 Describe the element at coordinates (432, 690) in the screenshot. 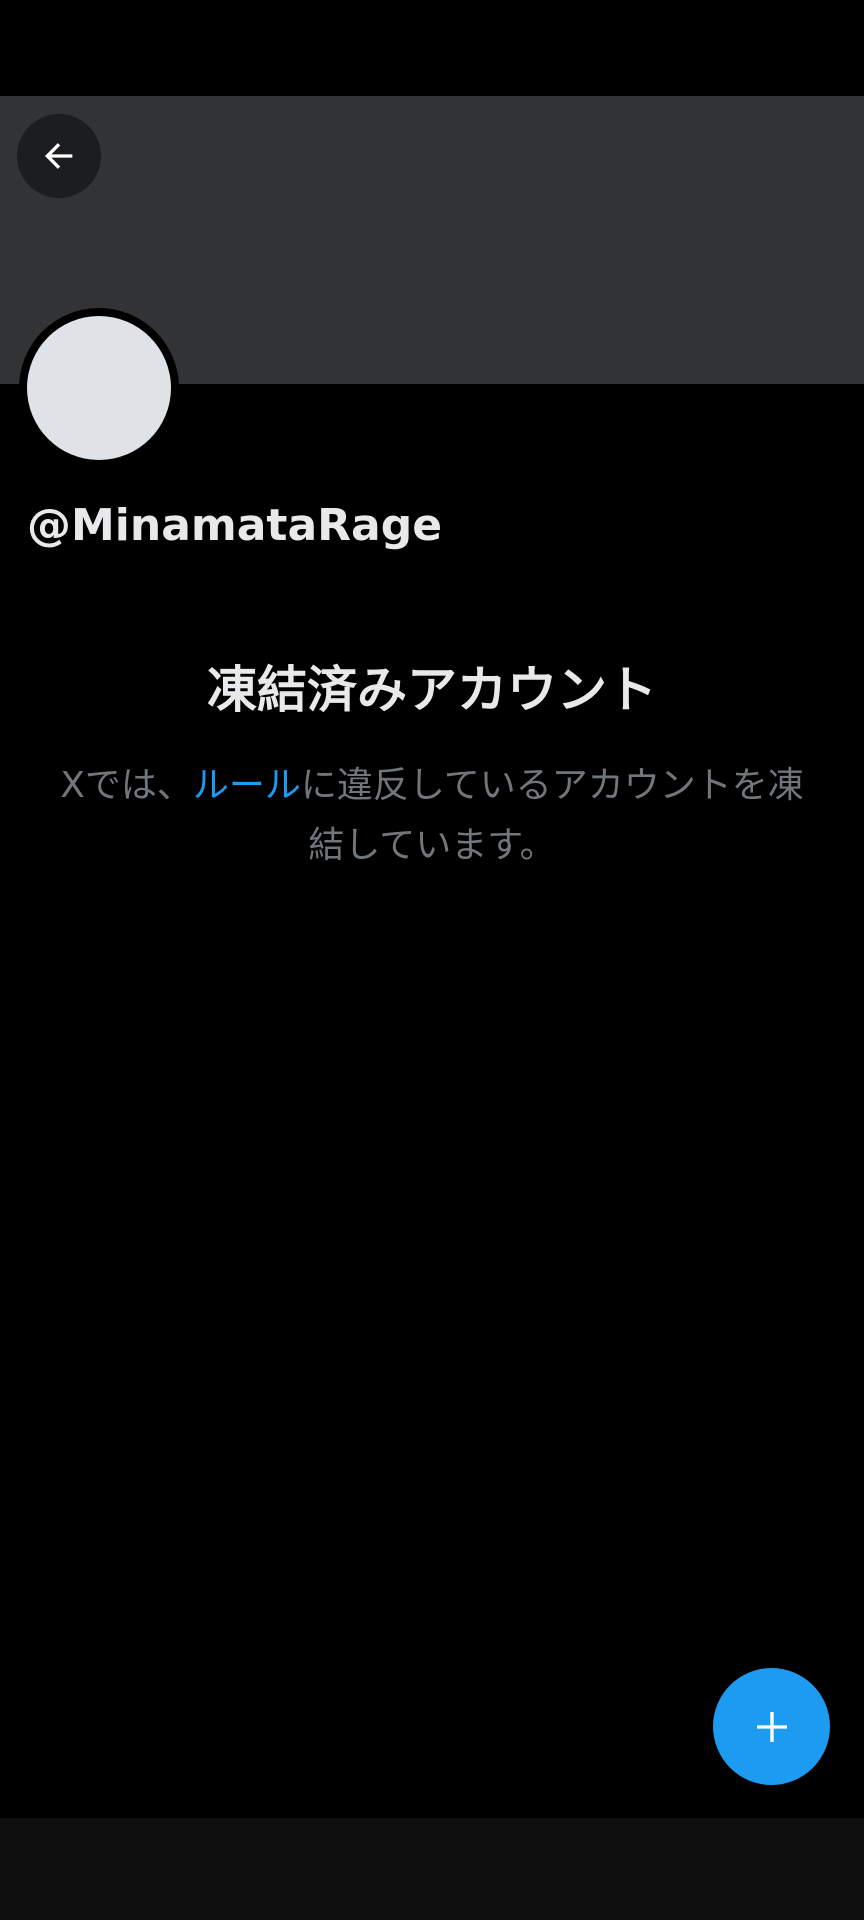

I see `suspended-title: 凍結済みアカウント` at that location.